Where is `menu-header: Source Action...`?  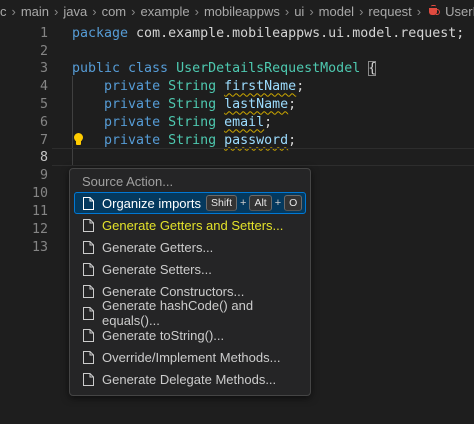 menu-header: Source Action... is located at coordinates (128, 181).